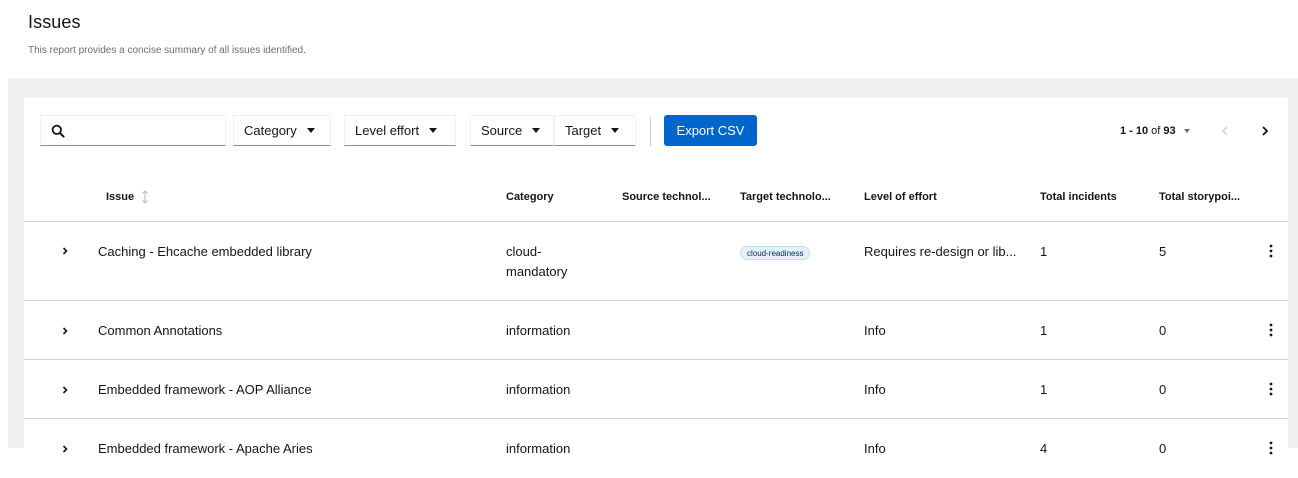 The image size is (1298, 478). I want to click on category-filter-dropdown: Category, so click(282, 130).